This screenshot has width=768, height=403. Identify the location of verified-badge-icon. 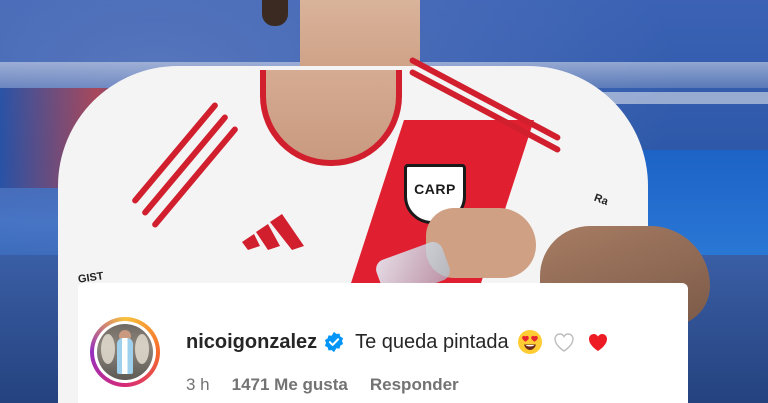
(334, 342).